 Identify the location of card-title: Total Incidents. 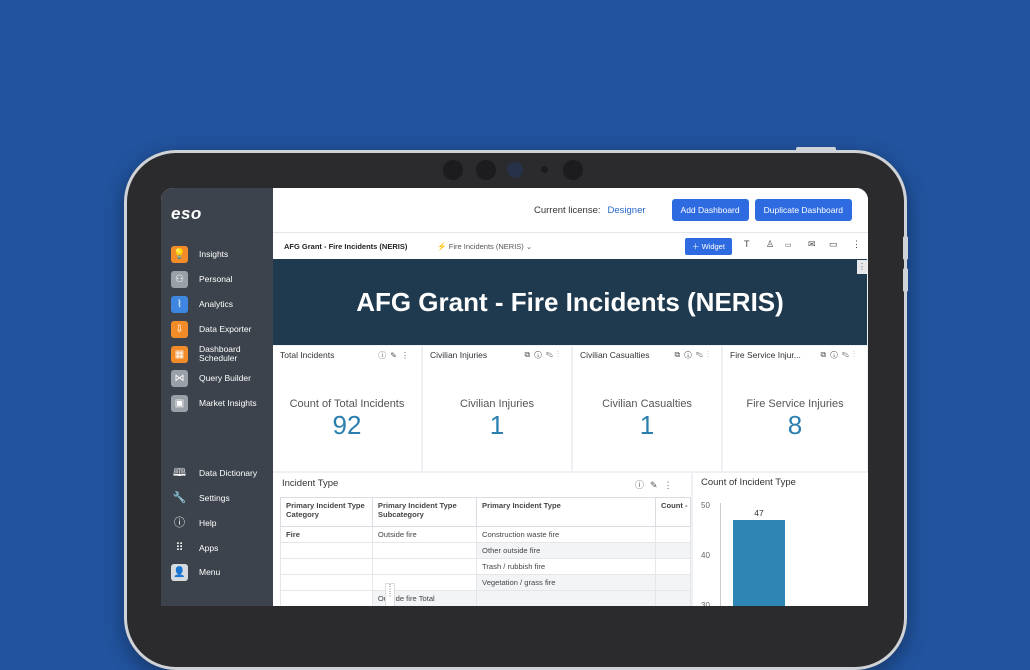
(307, 355).